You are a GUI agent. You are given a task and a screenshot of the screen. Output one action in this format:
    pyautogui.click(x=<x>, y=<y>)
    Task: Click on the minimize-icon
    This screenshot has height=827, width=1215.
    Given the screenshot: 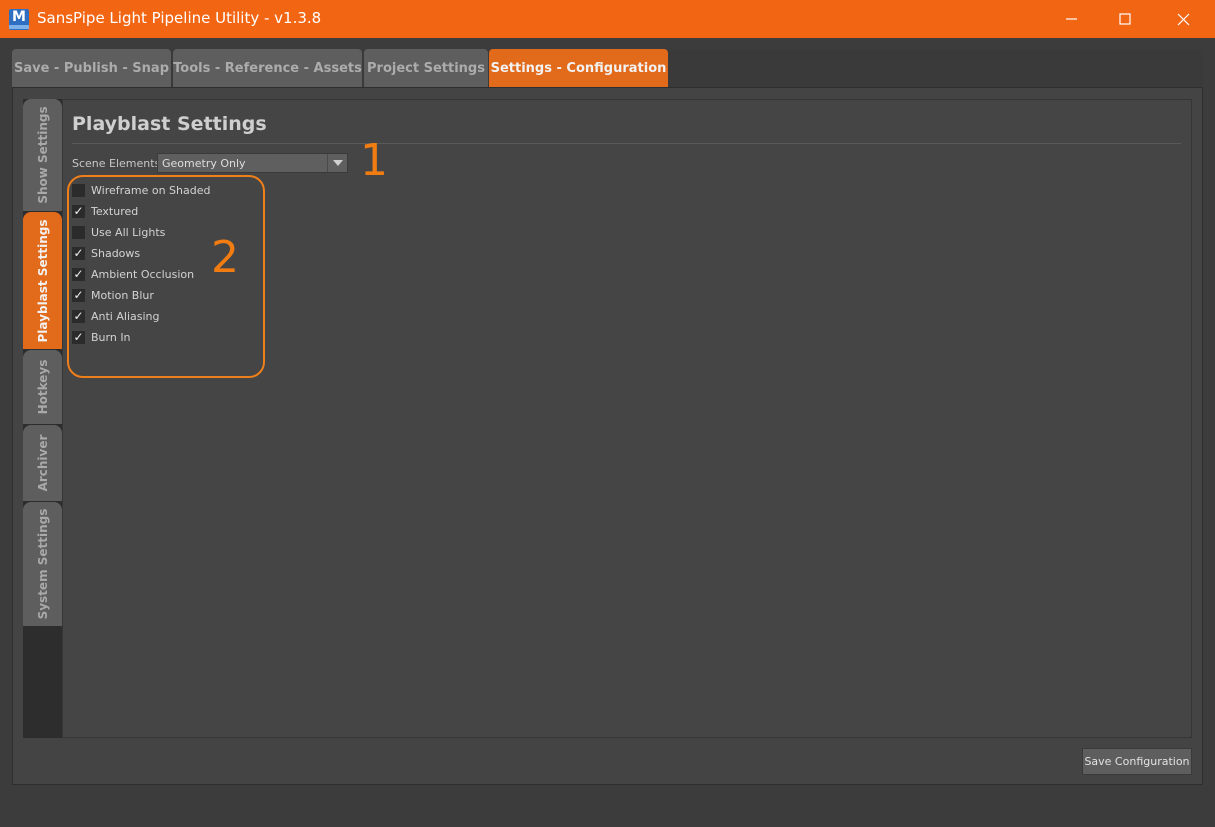 What is the action you would take?
    pyautogui.click(x=1071, y=19)
    